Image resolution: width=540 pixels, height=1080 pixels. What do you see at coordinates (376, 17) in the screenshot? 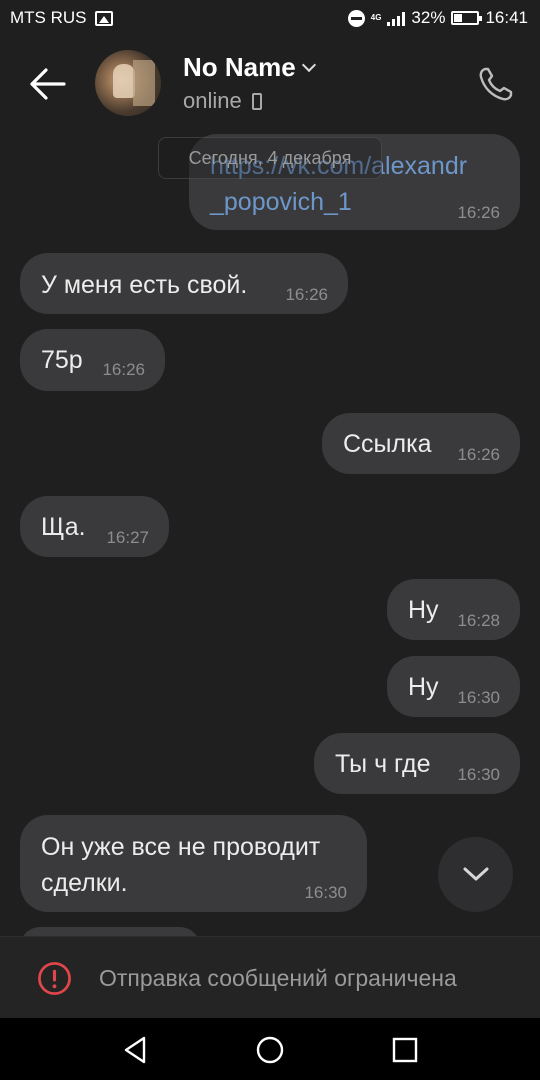
I see `network-type: 4G` at bounding box center [376, 17].